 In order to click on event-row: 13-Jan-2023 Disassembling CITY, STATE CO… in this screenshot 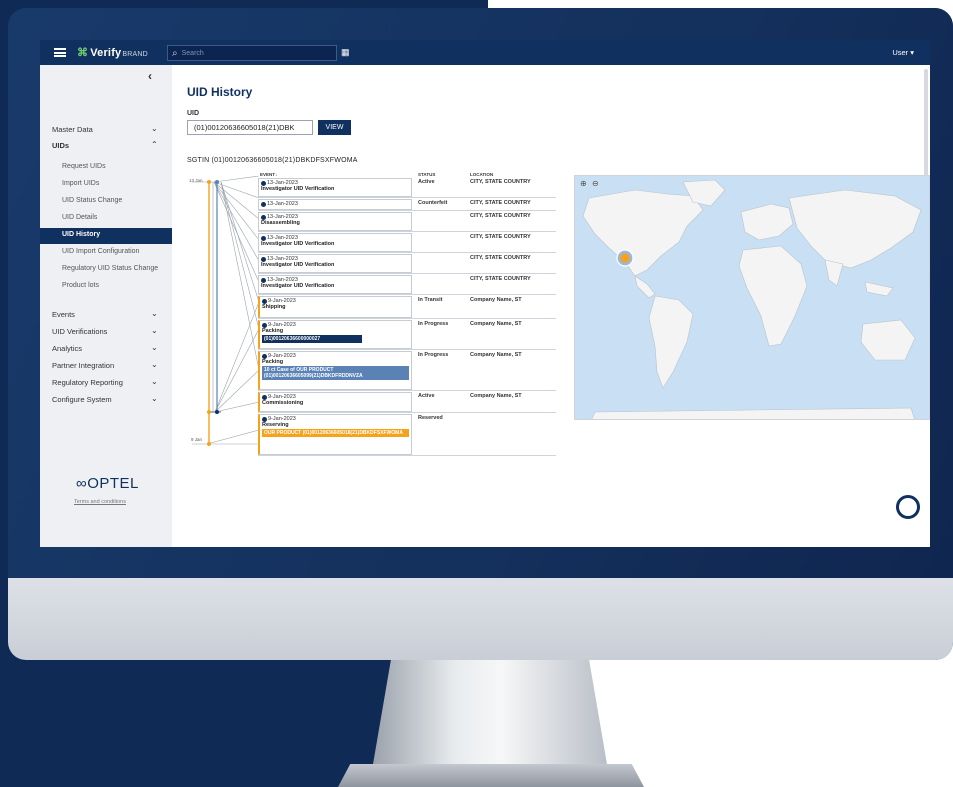, I will do `click(407, 222)`.